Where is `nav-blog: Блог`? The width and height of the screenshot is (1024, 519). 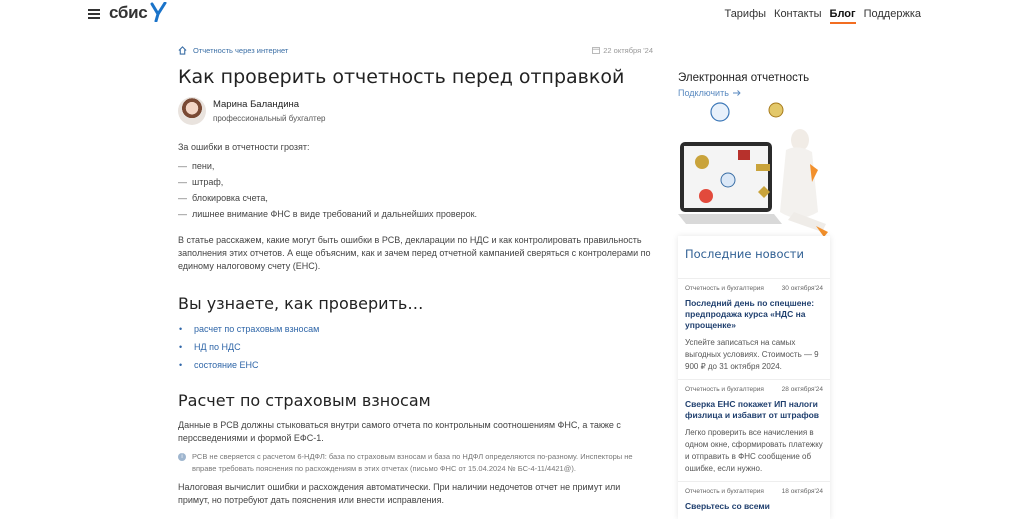
nav-blog: Блог is located at coordinates (842, 16).